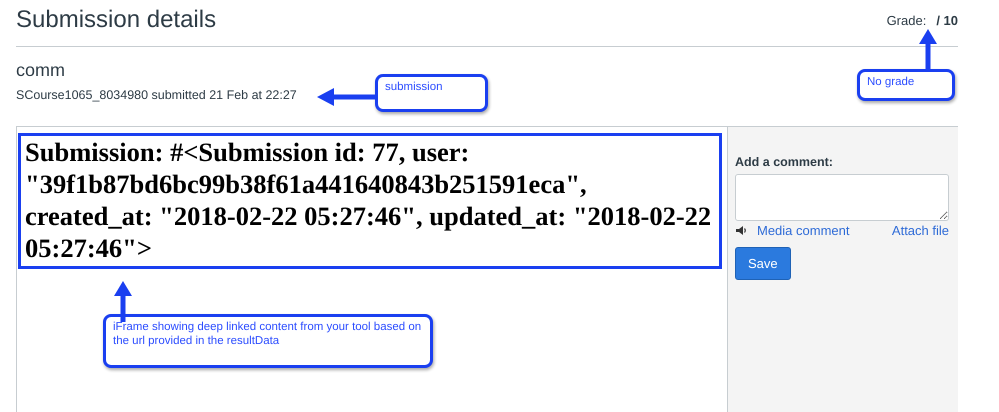 This screenshot has width=999, height=412. Describe the element at coordinates (842, 197) in the screenshot. I see `comment-field` at that location.